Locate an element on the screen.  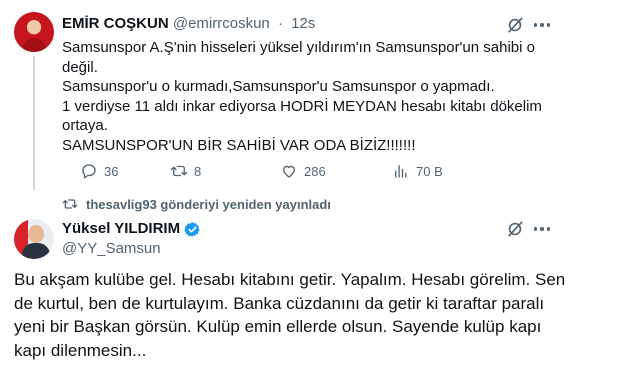
tweet-time: 12s is located at coordinates (303, 23).